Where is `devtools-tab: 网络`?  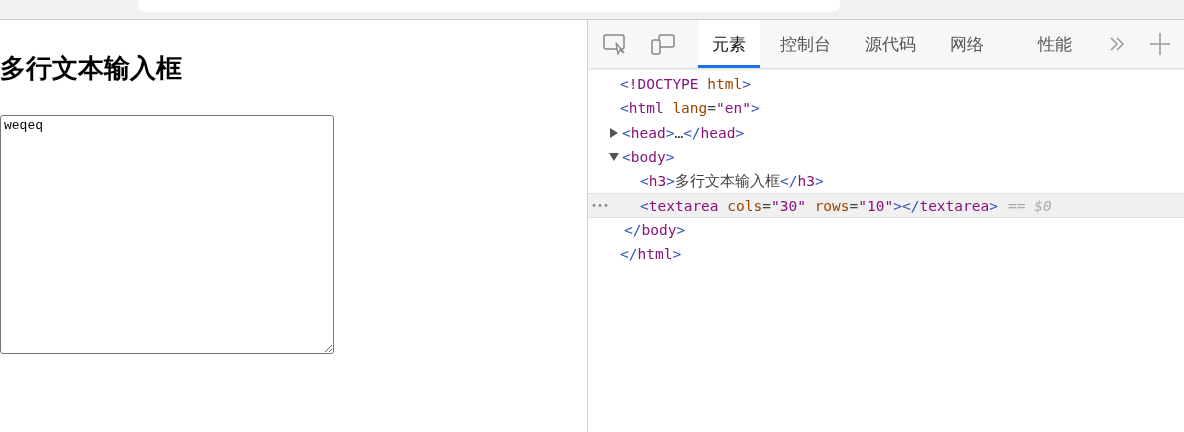
devtools-tab: 网络 is located at coordinates (967, 44).